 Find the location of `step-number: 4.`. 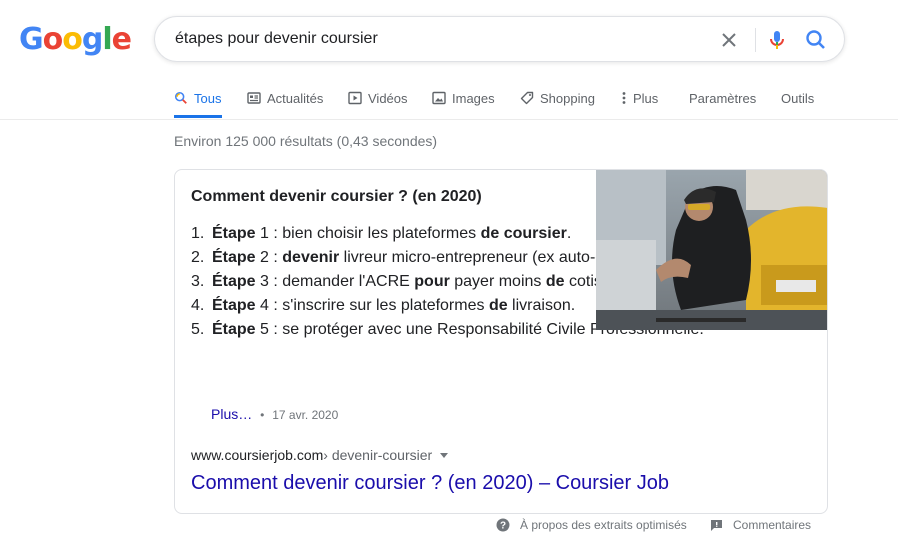

step-number: 4. is located at coordinates (198, 305).